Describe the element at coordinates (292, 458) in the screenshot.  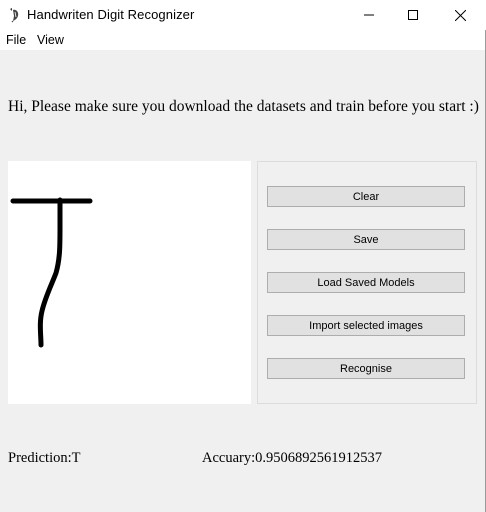
I see `accuracy-label: Accuary:0.9506892561912537` at that location.